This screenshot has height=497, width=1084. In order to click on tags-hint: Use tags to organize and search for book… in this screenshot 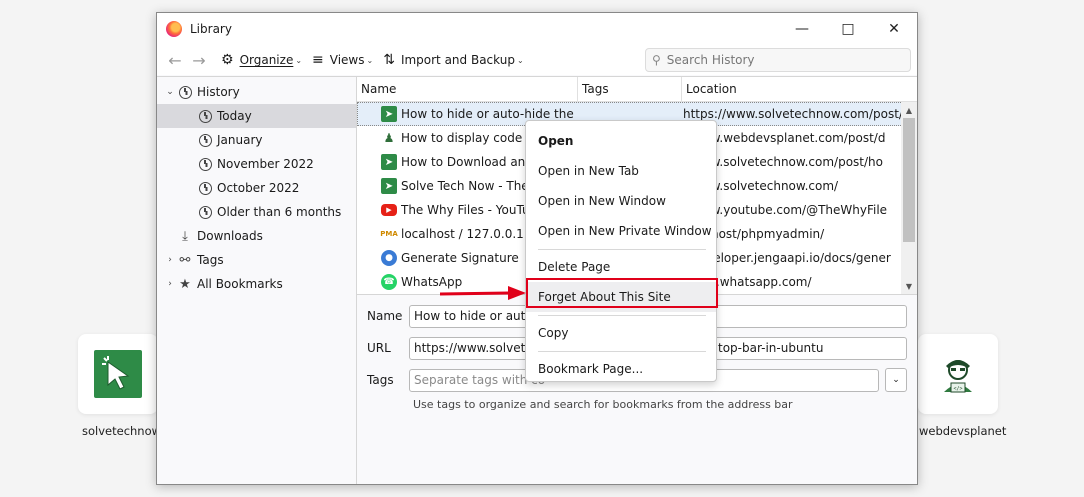, I will do `click(603, 404)`.